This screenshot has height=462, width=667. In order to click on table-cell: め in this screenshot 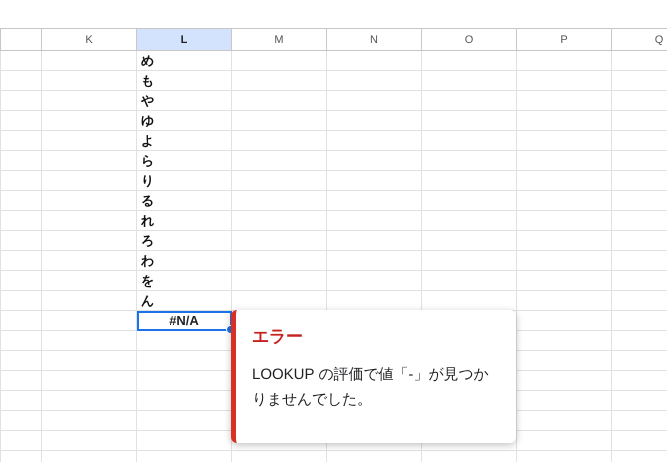, I will do `click(184, 60)`.